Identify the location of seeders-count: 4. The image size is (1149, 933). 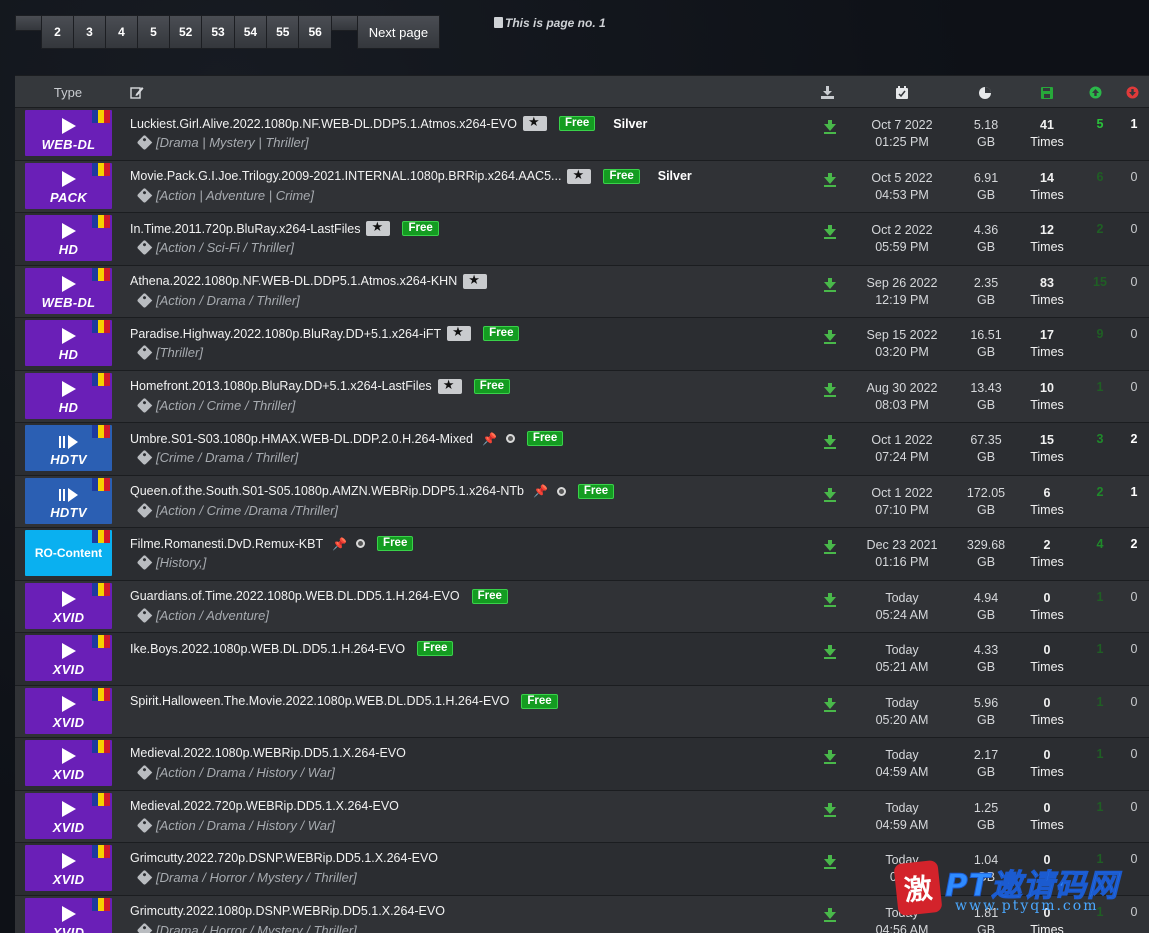
(1100, 544).